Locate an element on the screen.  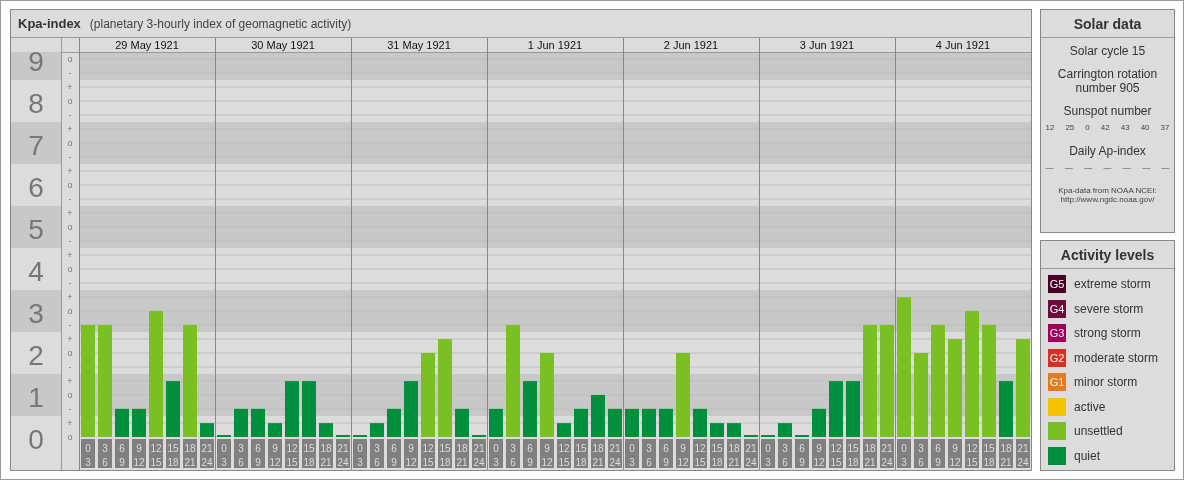
axis-label: 5 is located at coordinates (36, 229).